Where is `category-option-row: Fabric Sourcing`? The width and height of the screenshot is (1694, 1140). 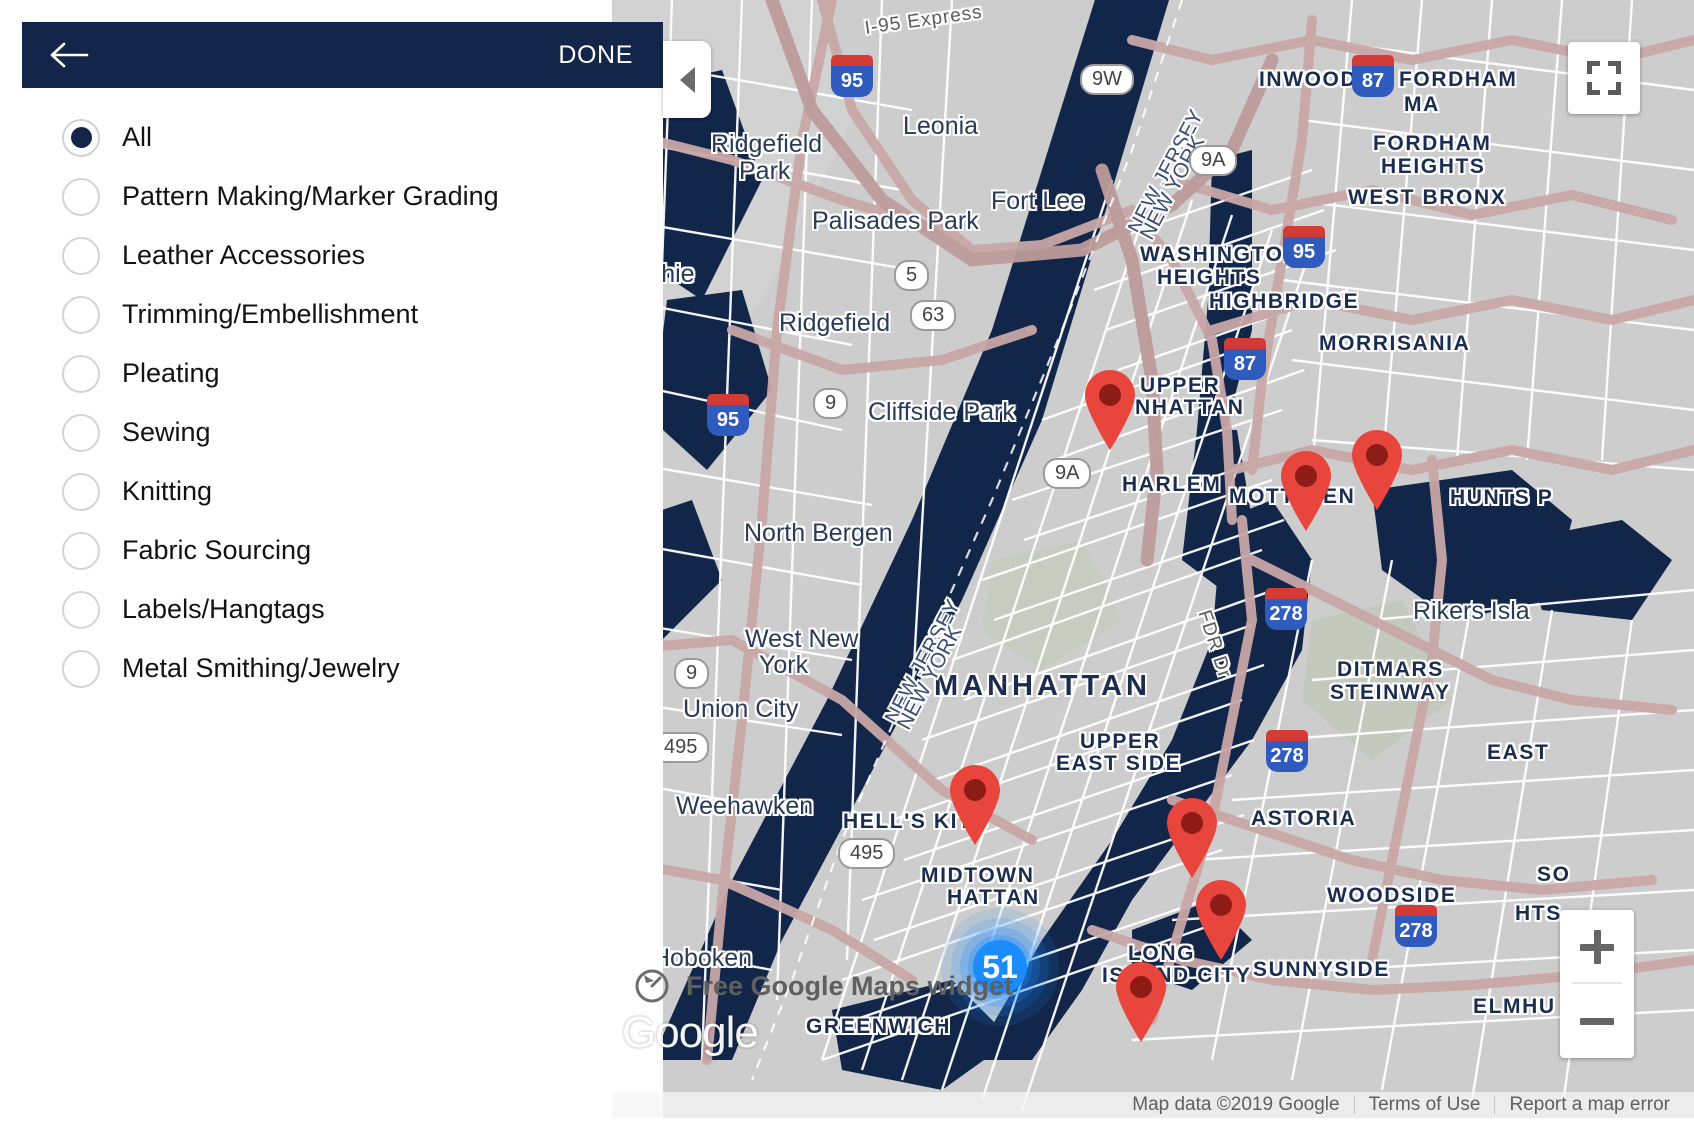
category-option-row: Fabric Sourcing is located at coordinates (342, 550).